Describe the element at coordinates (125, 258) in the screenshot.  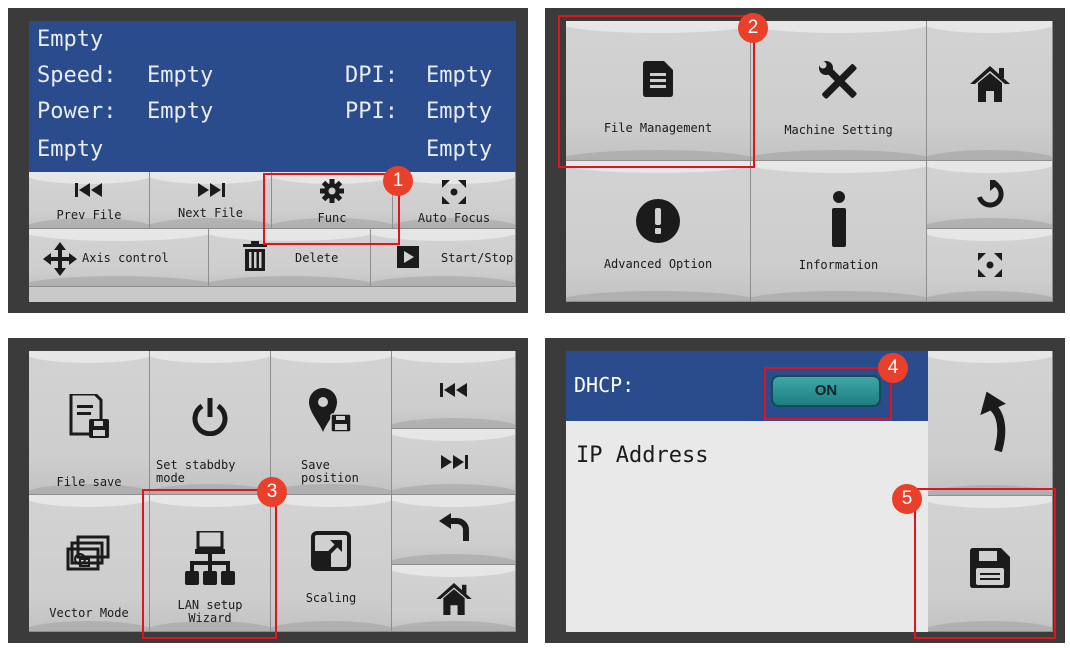
I see `axis-control-label: Axis control` at that location.